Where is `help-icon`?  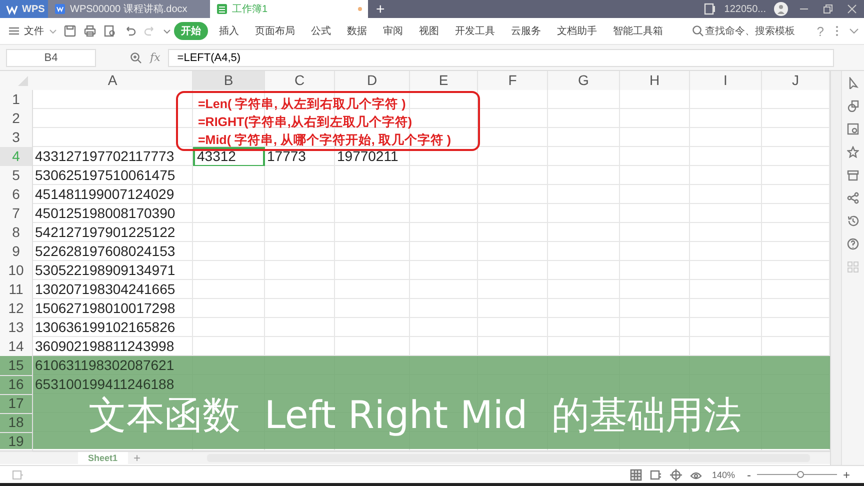 help-icon is located at coordinates (852, 244).